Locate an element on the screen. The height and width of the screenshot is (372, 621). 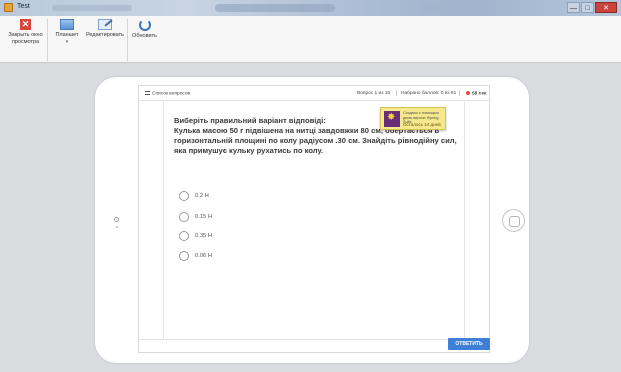
refresh-icon is located at coordinates (144, 25).